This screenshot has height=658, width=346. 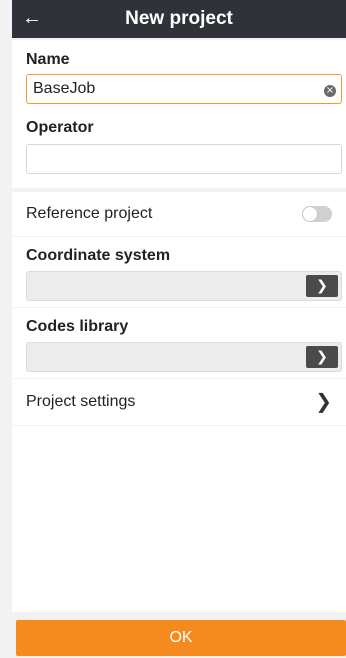 What do you see at coordinates (184, 286) in the screenshot?
I see `coordinate-system-select: ❯` at bounding box center [184, 286].